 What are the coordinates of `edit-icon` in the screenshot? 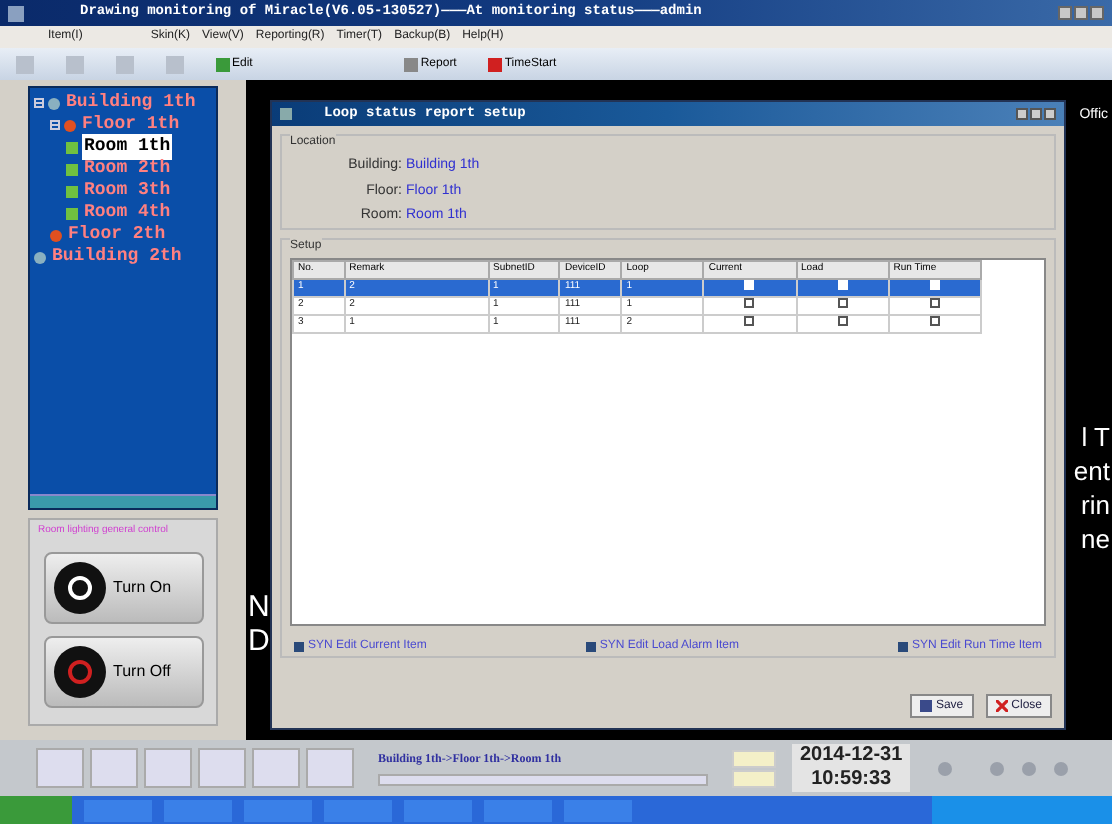 It's located at (223, 64).